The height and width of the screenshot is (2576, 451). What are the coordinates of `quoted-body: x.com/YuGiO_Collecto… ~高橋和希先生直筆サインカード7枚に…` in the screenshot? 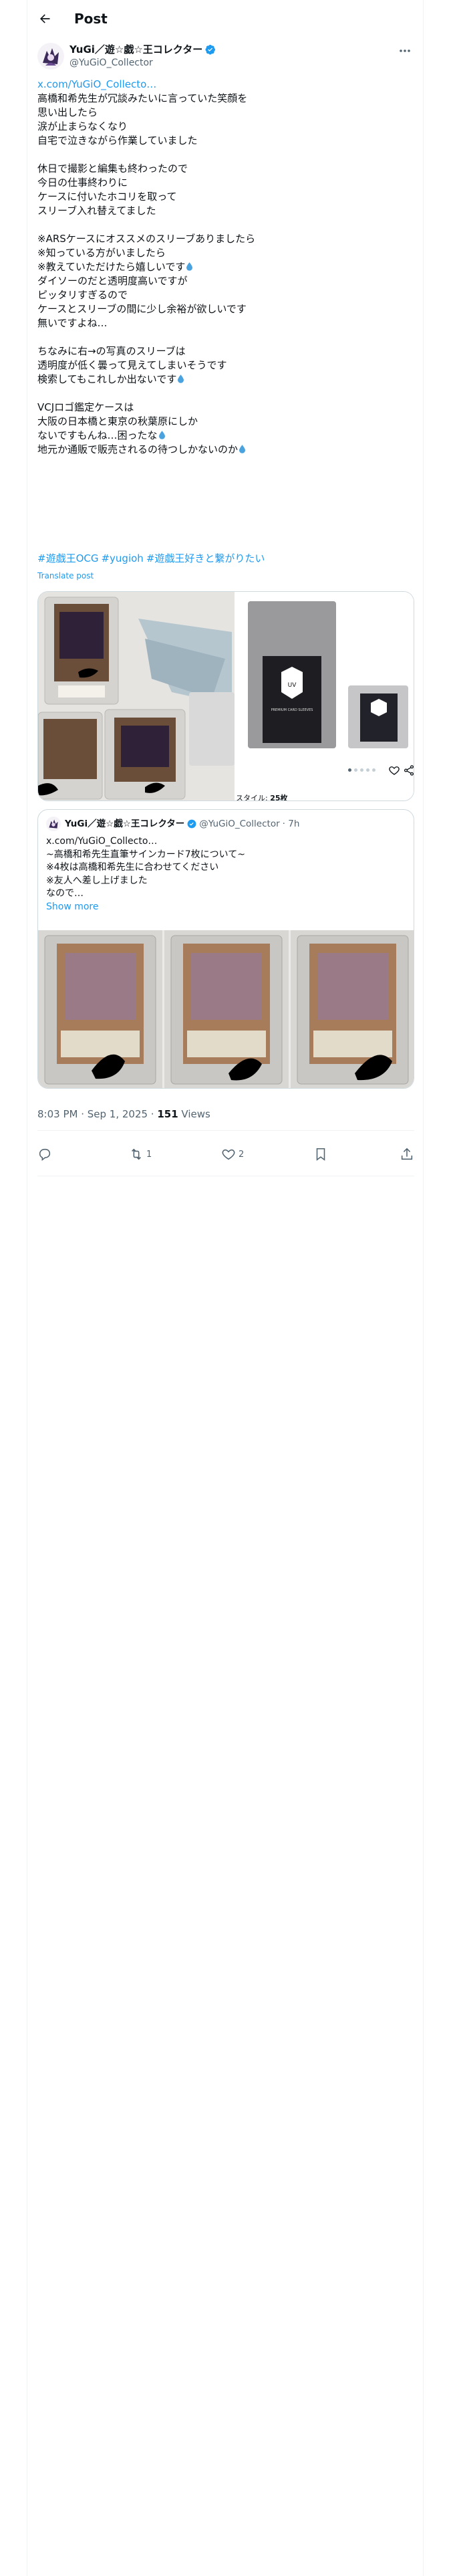 It's located at (145, 867).